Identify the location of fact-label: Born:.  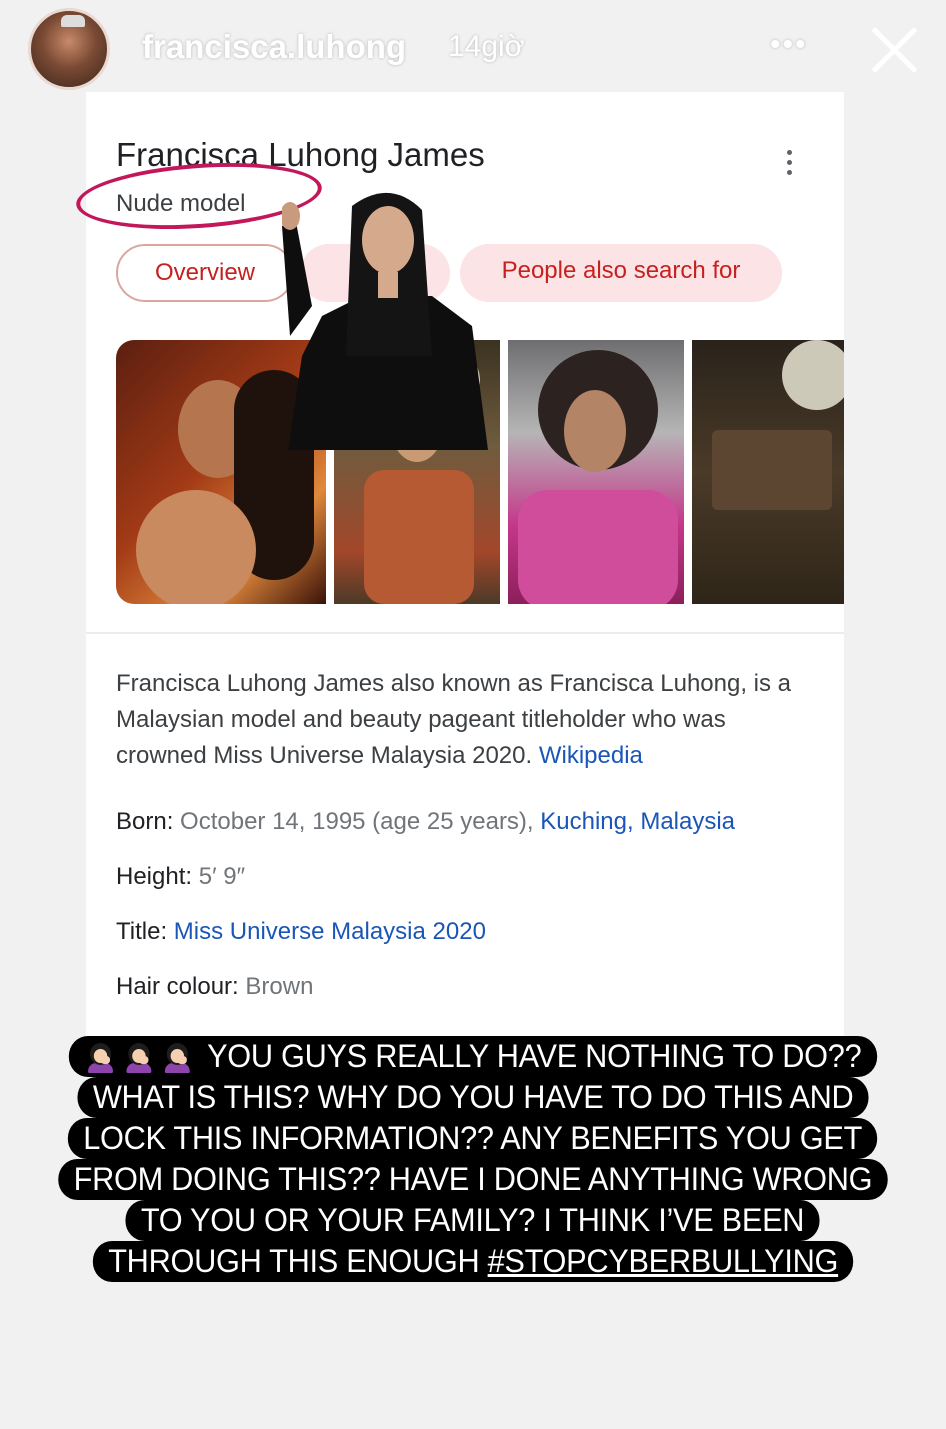
(145, 821).